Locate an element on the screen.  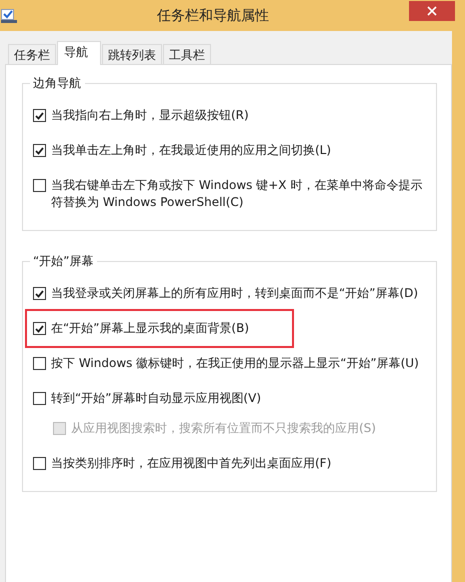
option-label: 当我单击左上角时，在我最近使用的应用之间切换(L) is located at coordinates (191, 150).